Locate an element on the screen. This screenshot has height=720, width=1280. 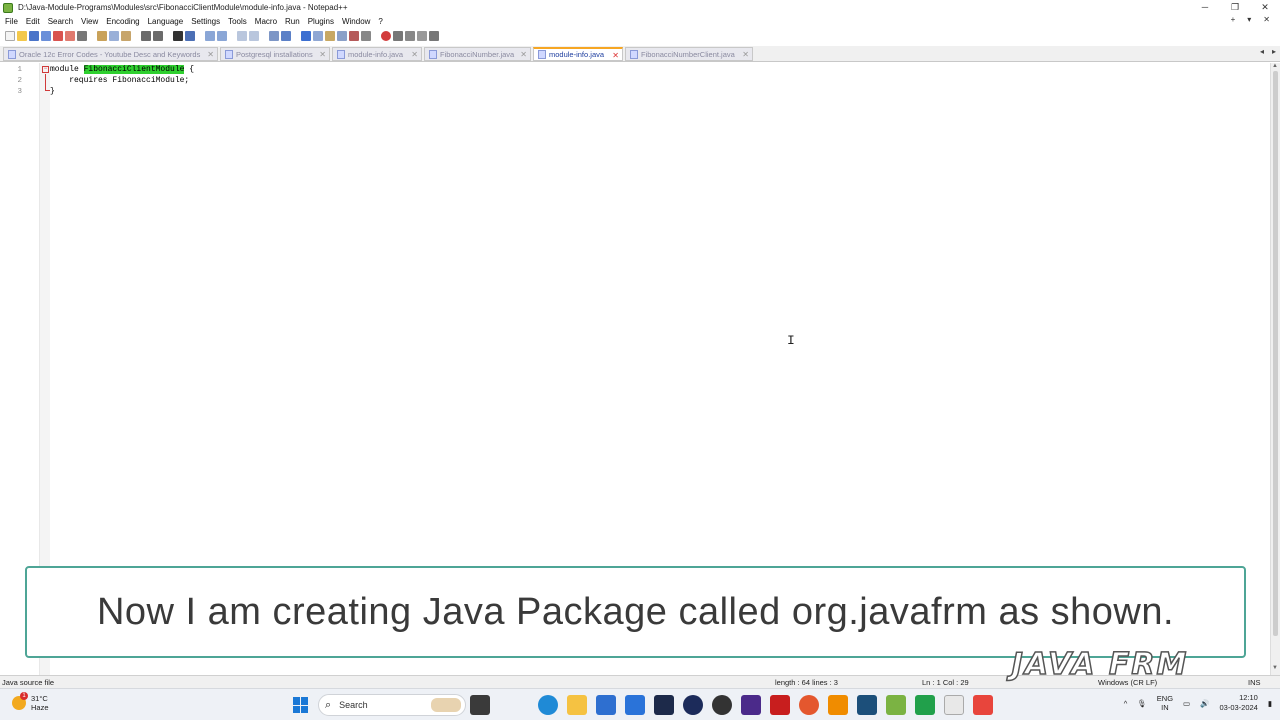
language-indicator: ENG IN is located at coordinates (1165, 703).